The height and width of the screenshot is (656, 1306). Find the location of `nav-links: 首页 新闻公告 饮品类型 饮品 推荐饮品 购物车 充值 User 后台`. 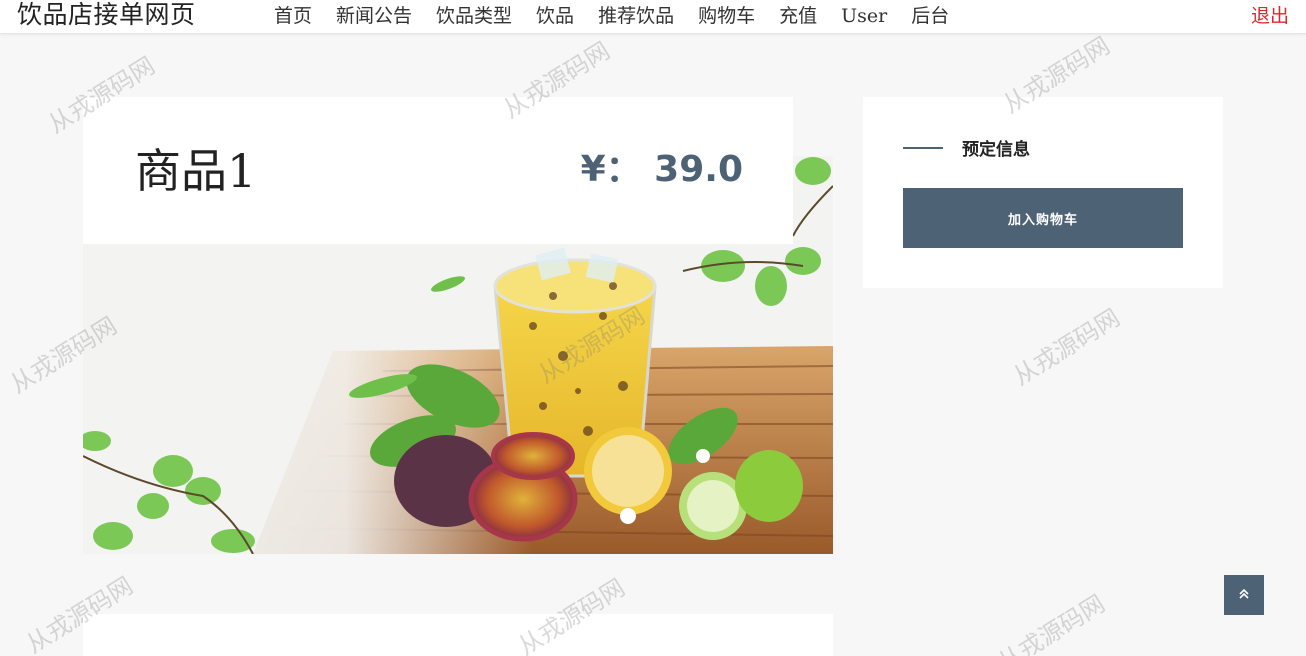

nav-links: 首页 新闻公告 饮品类型 饮品 推荐饮品 购物车 充值 User 后台 is located at coordinates (611, 16).